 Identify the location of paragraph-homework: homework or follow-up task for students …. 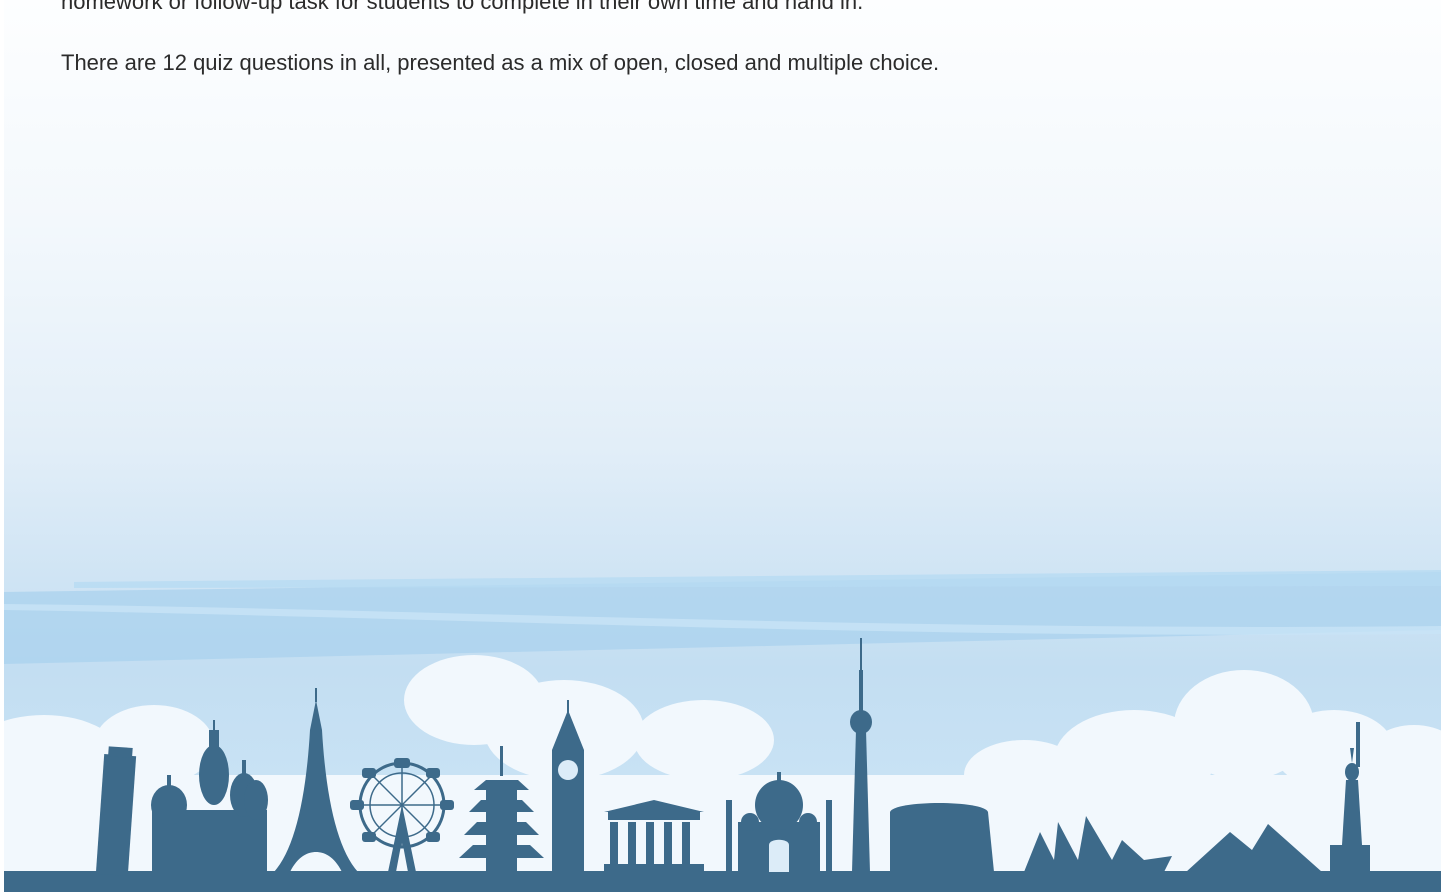
(462, 7).